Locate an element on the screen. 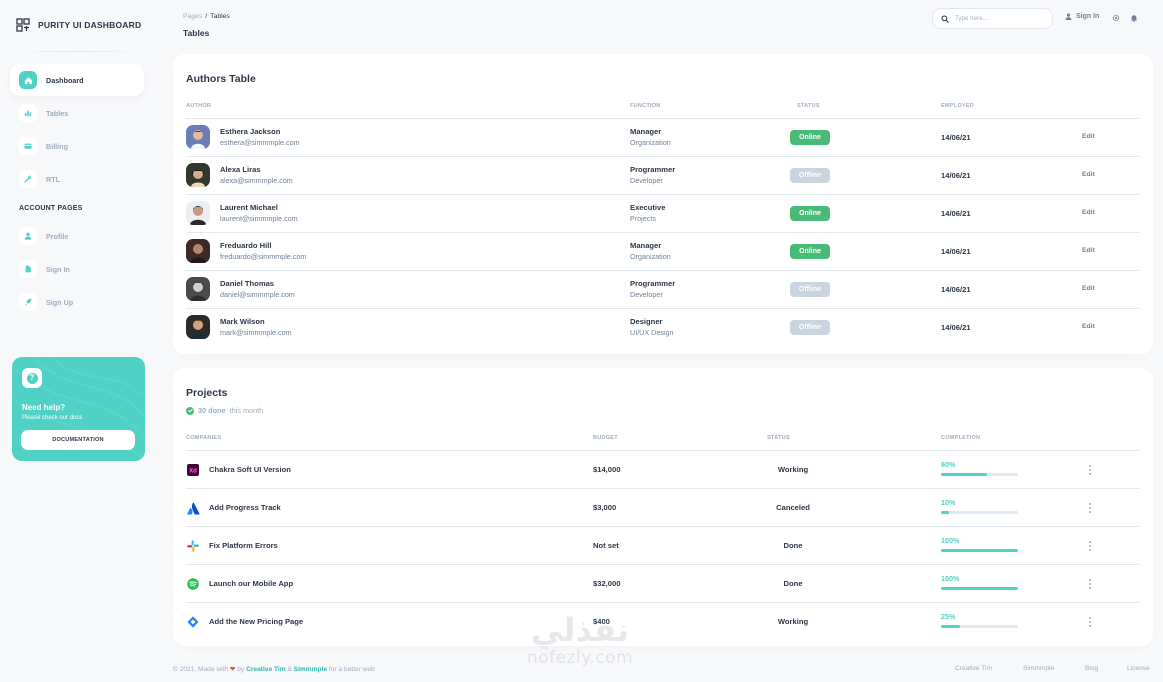 This screenshot has height=682, width=1163. footer-link-creative-tim: Creative Tim is located at coordinates (973, 668).